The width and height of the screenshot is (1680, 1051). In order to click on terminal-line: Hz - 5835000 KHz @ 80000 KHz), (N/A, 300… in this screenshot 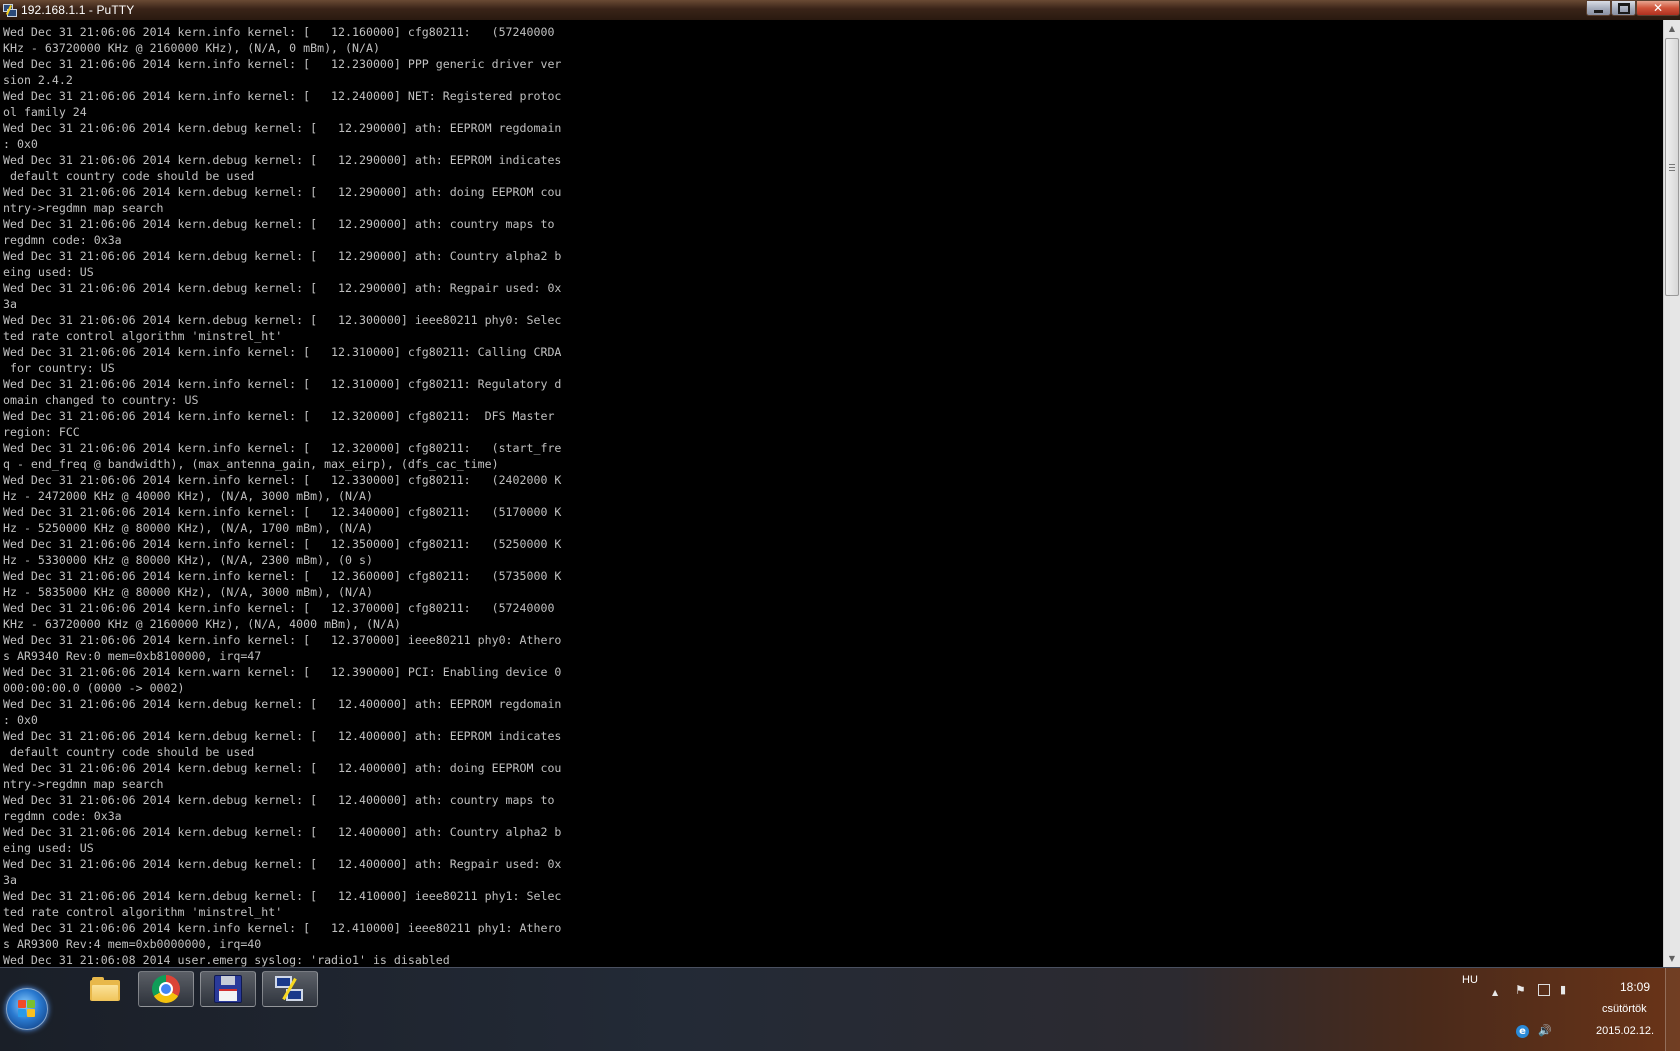, I will do `click(188, 592)`.